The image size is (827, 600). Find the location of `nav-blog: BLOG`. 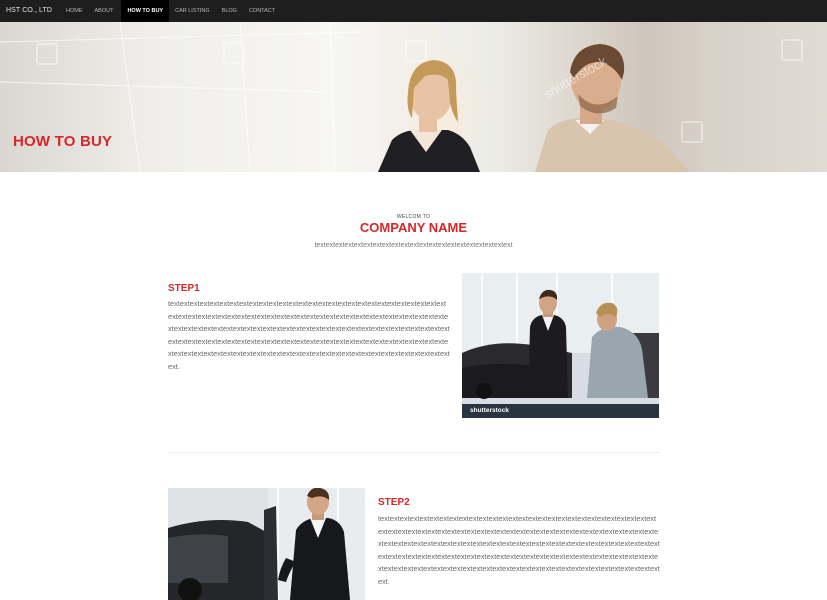

nav-blog: BLOG is located at coordinates (231, 11).